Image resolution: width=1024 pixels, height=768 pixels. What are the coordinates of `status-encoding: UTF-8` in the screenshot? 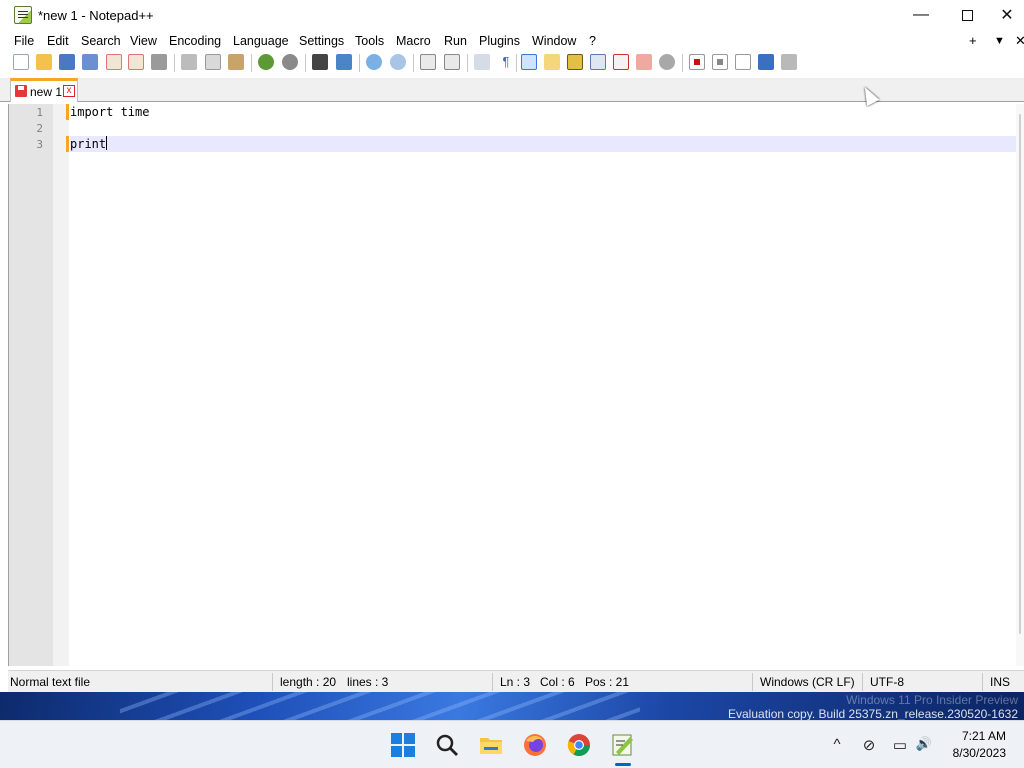 It's located at (887, 682).